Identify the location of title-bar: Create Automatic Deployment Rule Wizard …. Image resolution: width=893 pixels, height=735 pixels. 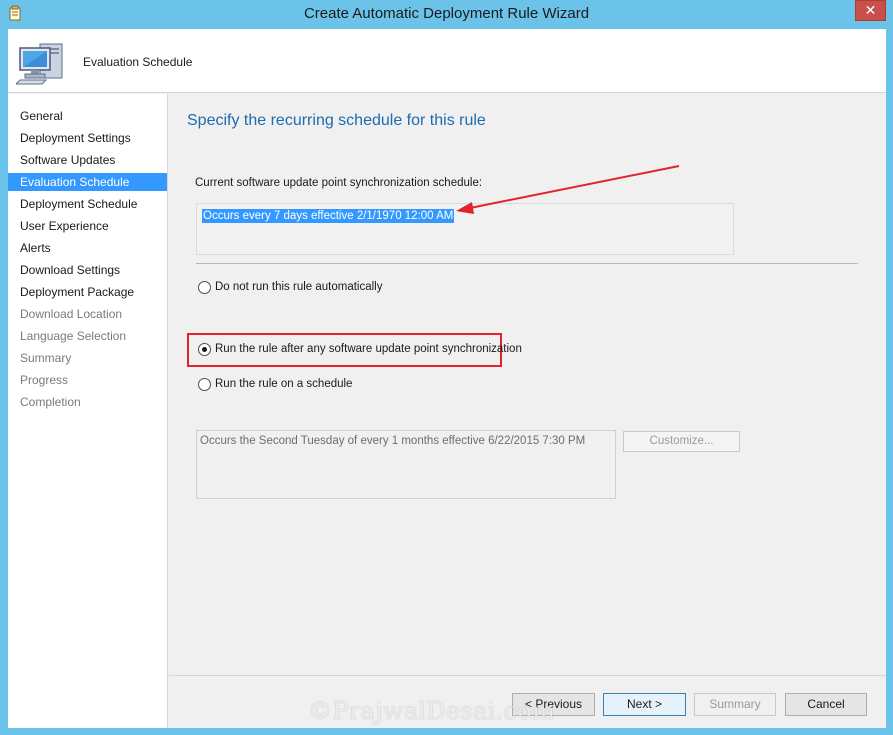
(446, 14).